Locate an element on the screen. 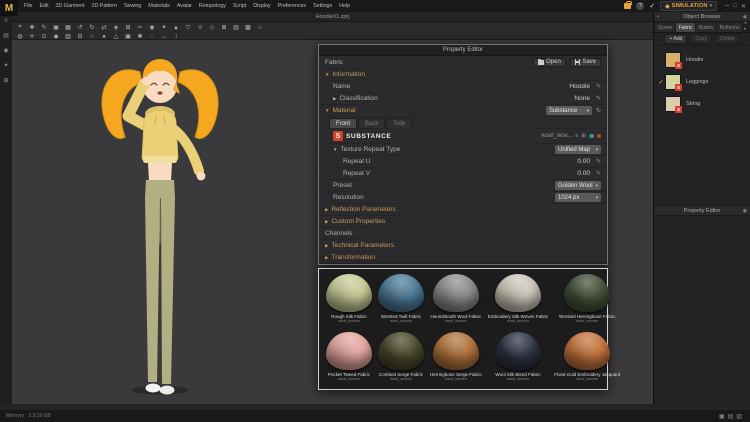  toolbar-icon: ⌂ is located at coordinates (260, 28).